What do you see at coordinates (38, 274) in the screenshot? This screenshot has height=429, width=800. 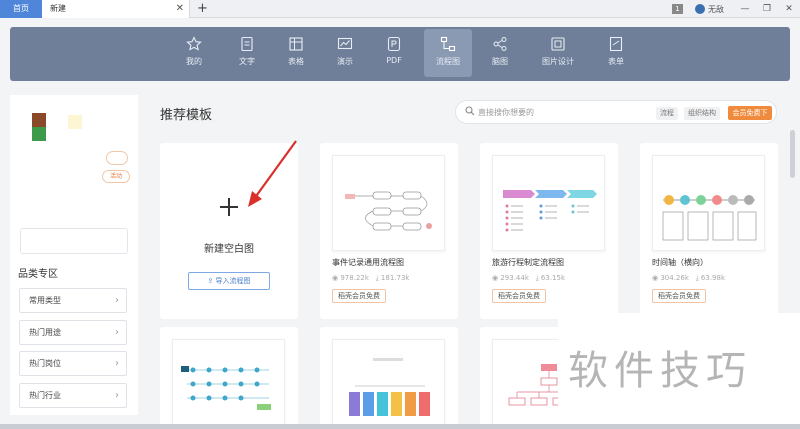 I see `section-title: 品类专区` at bounding box center [38, 274].